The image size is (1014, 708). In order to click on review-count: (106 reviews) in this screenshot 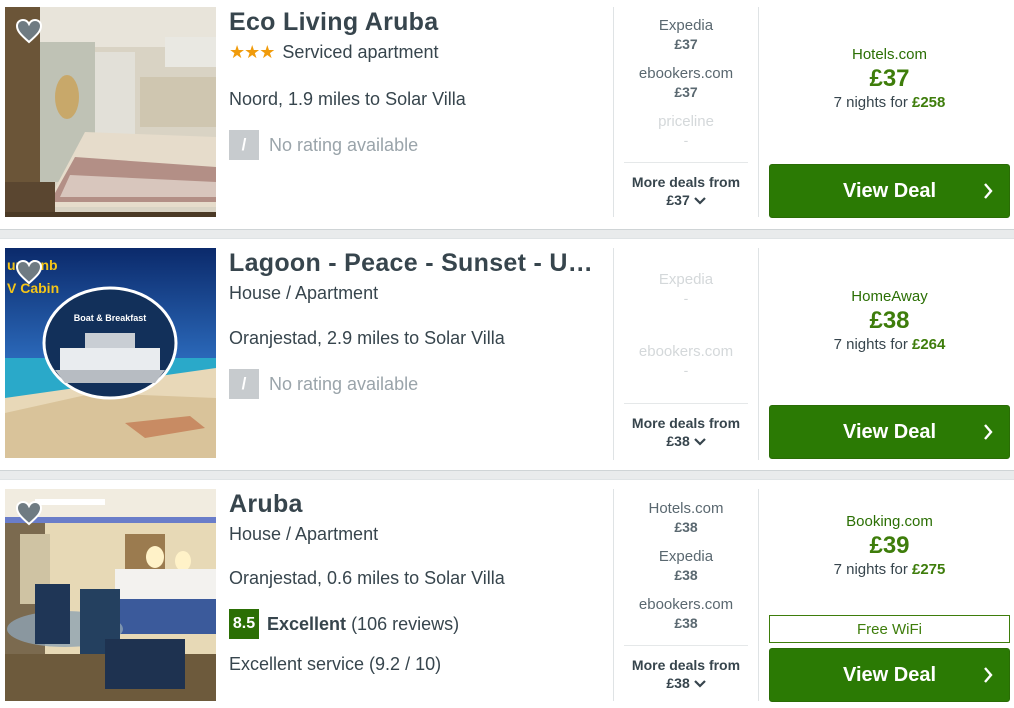, I will do `click(405, 624)`.